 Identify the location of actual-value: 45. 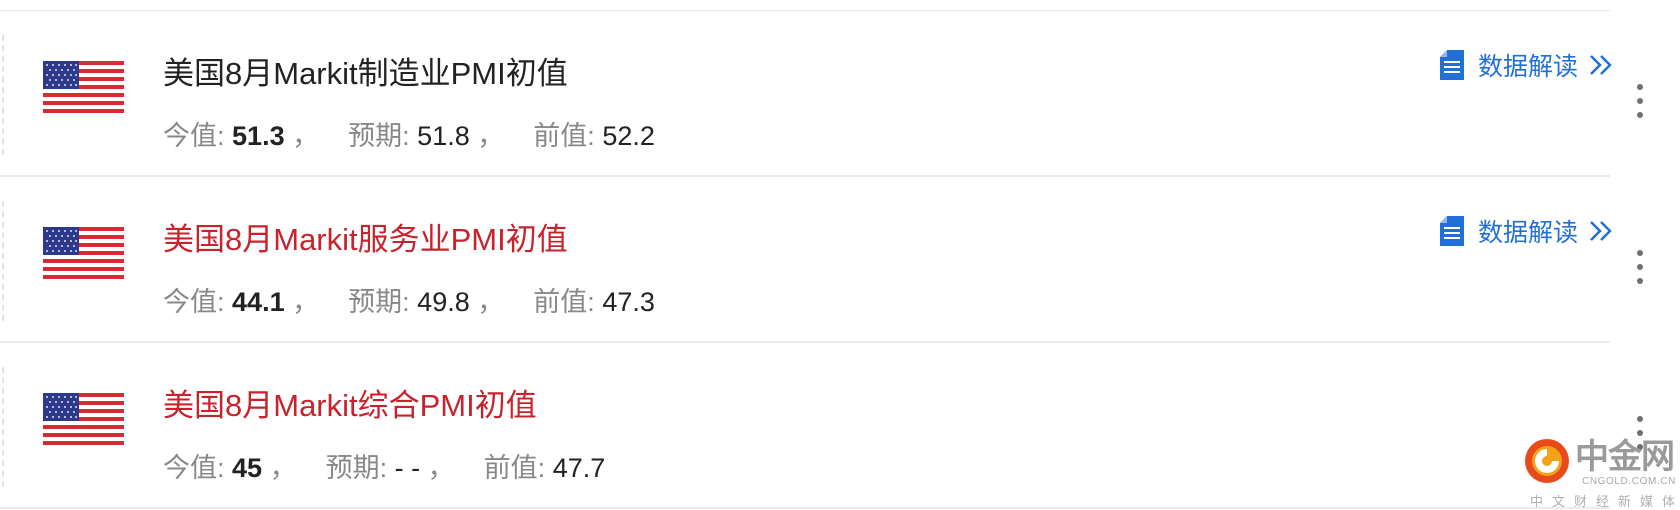
(247, 468).